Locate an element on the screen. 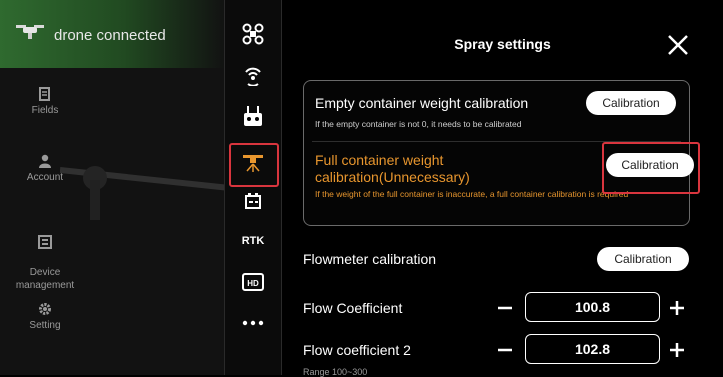 The width and height of the screenshot is (723, 377). connection-banner: drone connected is located at coordinates (112, 34).